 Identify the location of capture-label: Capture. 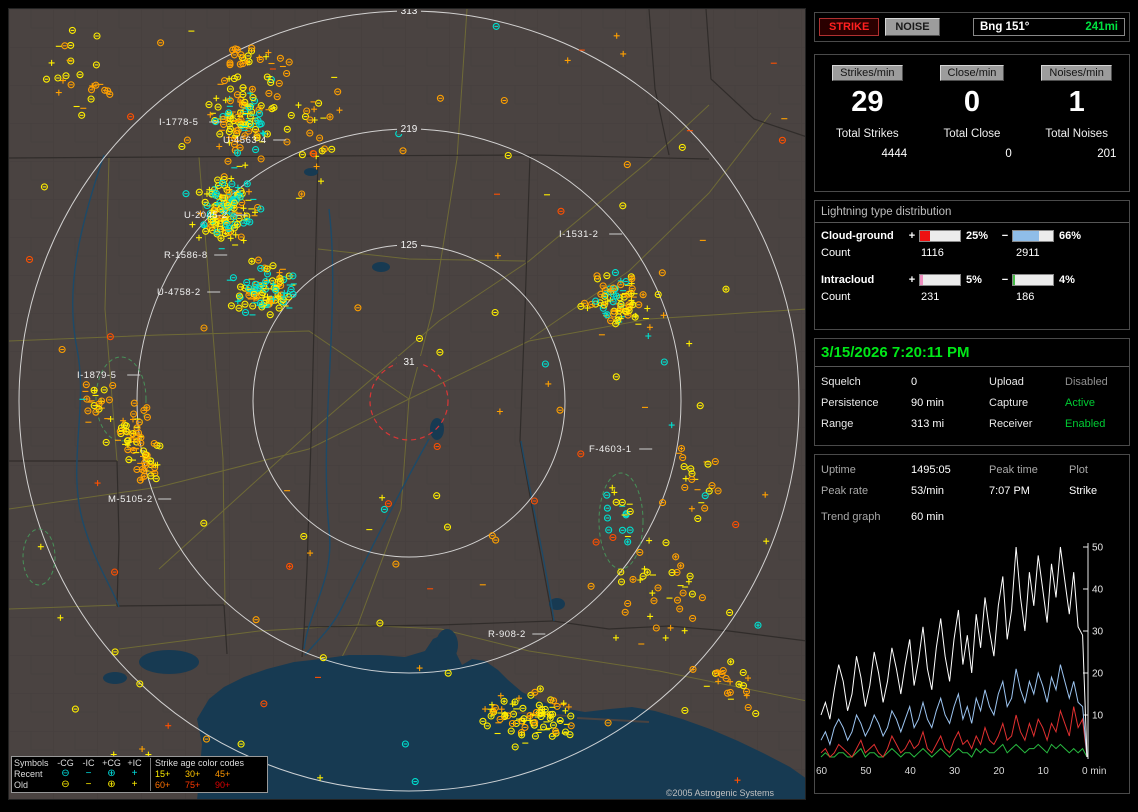
(1009, 403).